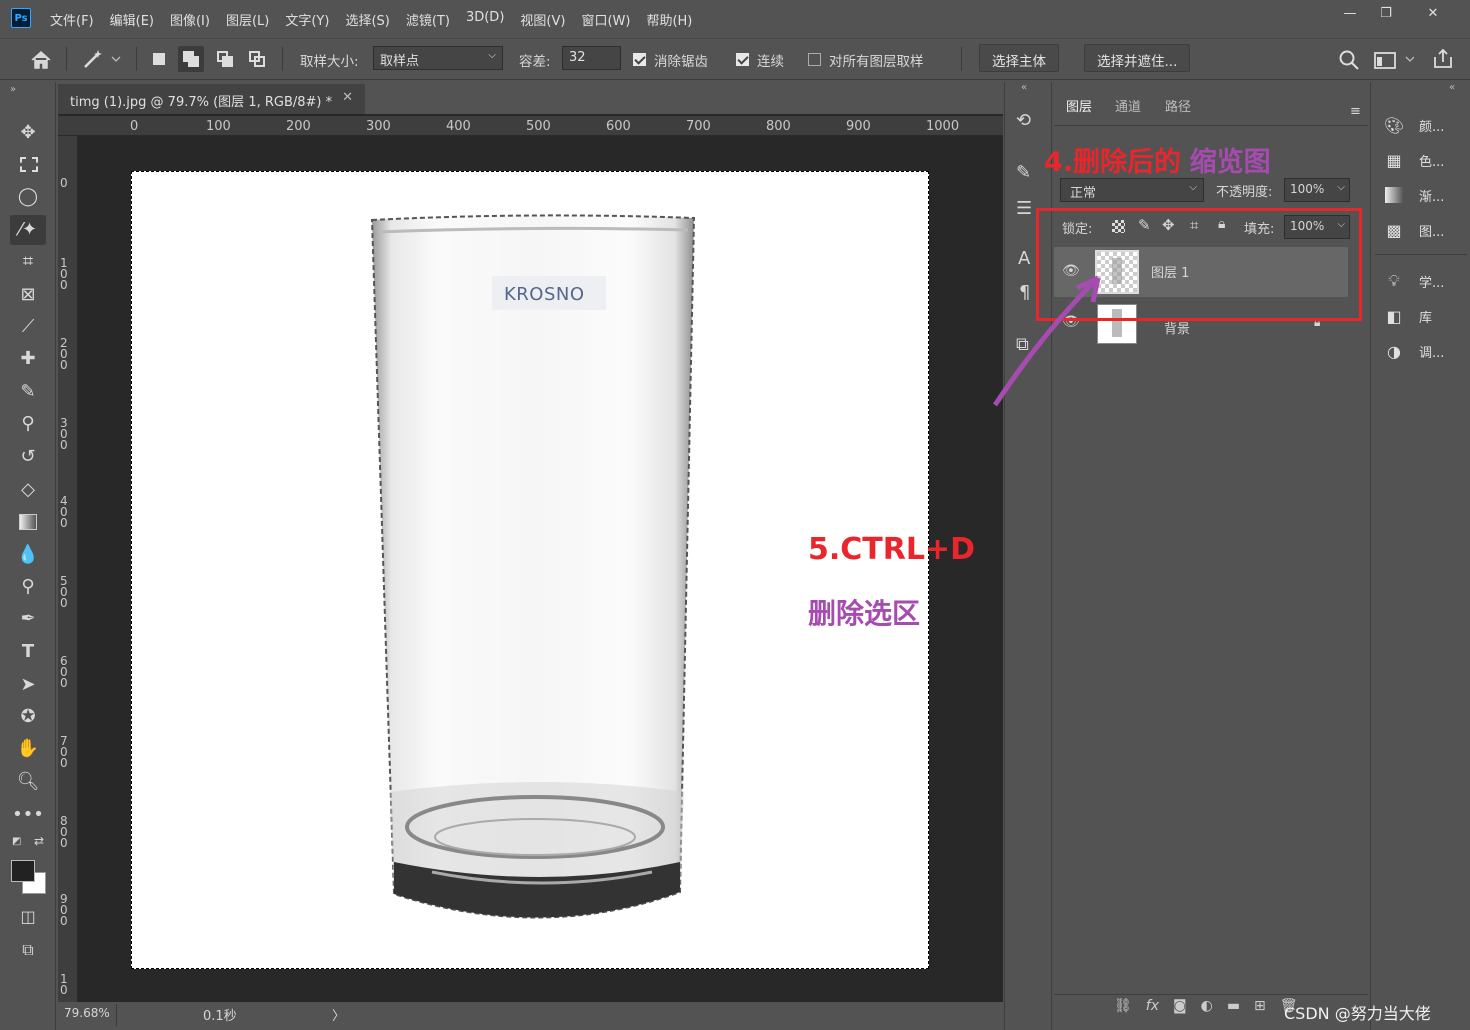 The height and width of the screenshot is (1030, 1470). Describe the element at coordinates (1132, 190) in the screenshot. I see `blend-mode-select: 正常 ⌵` at that location.